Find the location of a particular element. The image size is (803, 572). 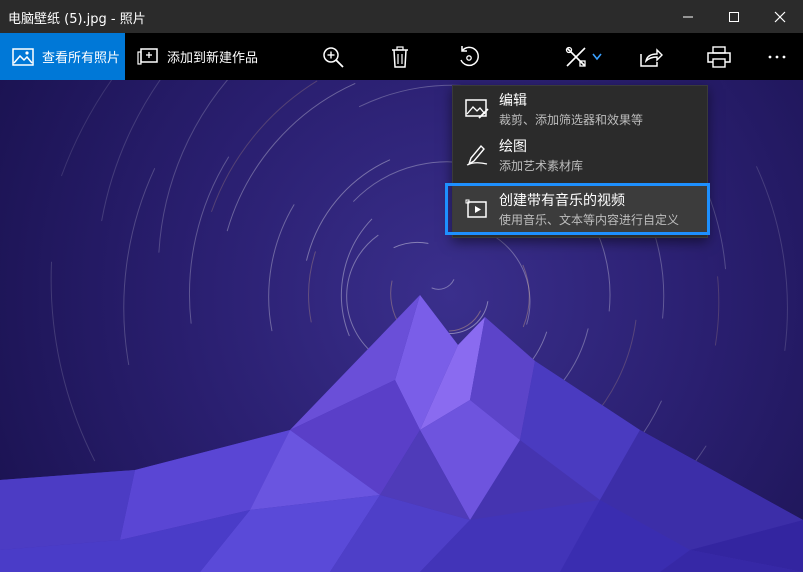

minimize-button is located at coordinates (688, 16).